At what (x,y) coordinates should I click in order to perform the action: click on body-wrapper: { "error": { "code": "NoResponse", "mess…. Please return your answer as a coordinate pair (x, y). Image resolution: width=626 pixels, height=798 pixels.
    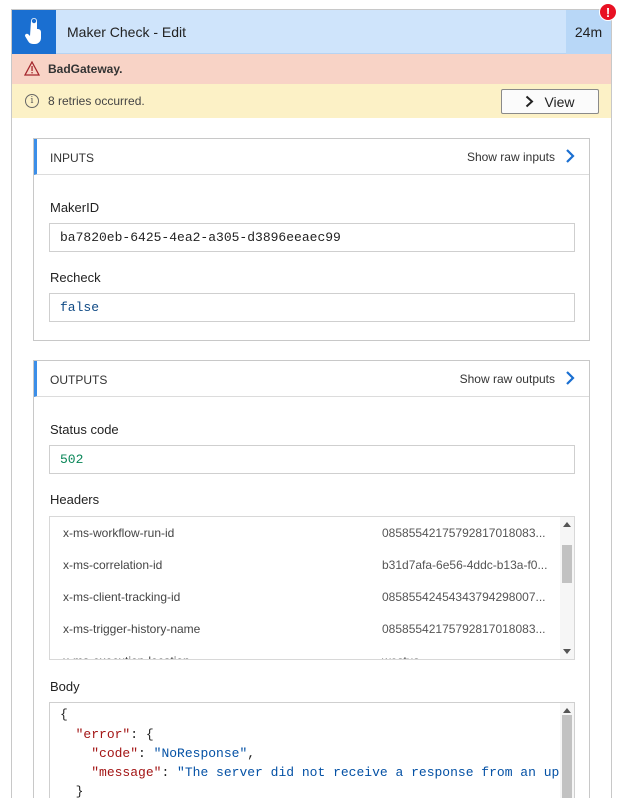
    Looking at the image, I should click on (312, 750).